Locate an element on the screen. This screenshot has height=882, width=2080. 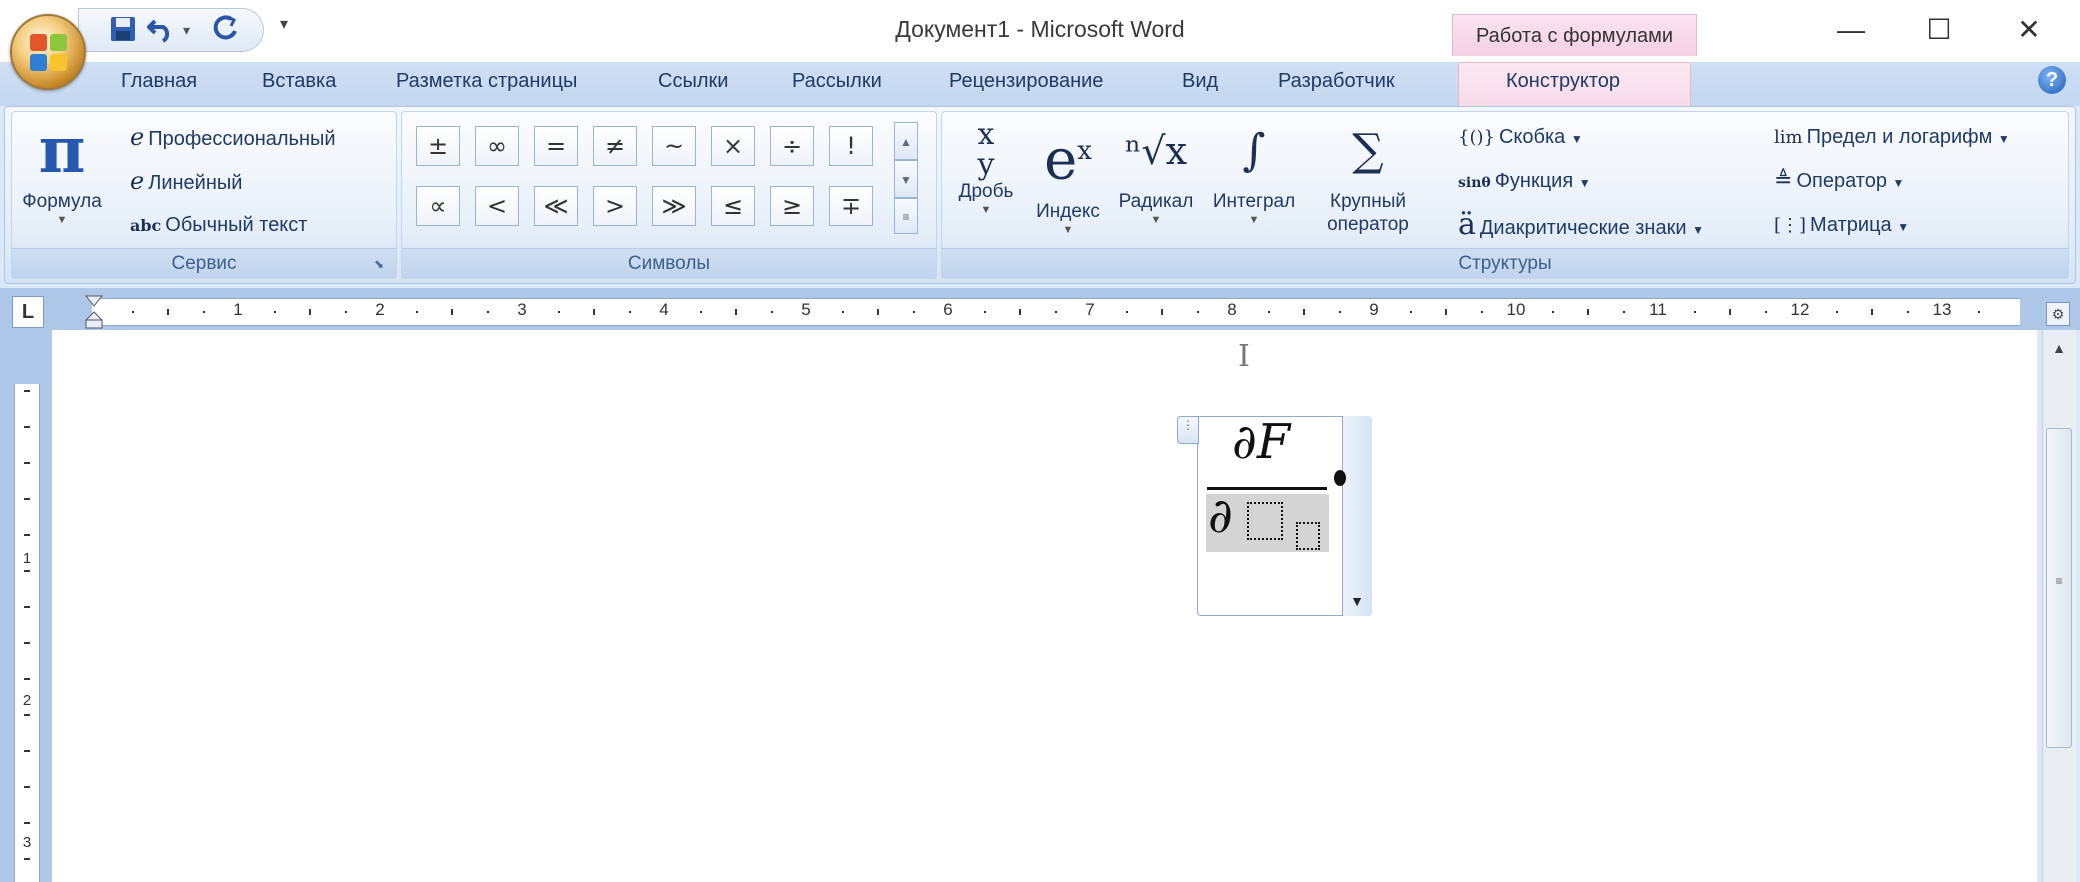
pi-icon: π is located at coordinates (62, 150).